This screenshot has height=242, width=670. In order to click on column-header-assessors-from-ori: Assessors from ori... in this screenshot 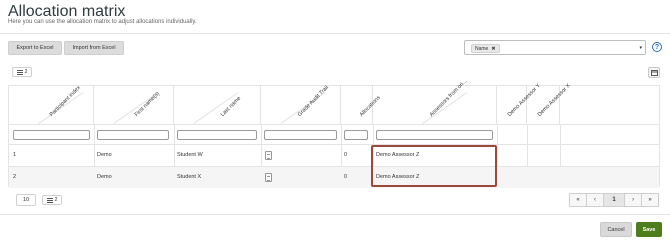, I will do `click(435, 101)`.